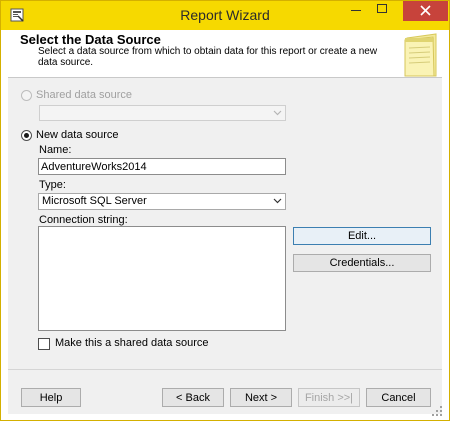 Image resolution: width=450 pixels, height=421 pixels. I want to click on minimize-button, so click(356, 11).